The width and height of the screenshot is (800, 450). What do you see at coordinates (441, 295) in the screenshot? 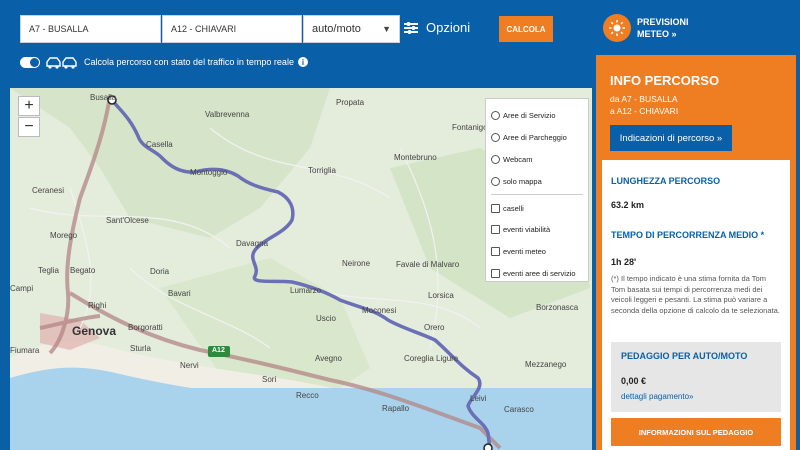
I see `map-label: Lorsica` at bounding box center [441, 295].